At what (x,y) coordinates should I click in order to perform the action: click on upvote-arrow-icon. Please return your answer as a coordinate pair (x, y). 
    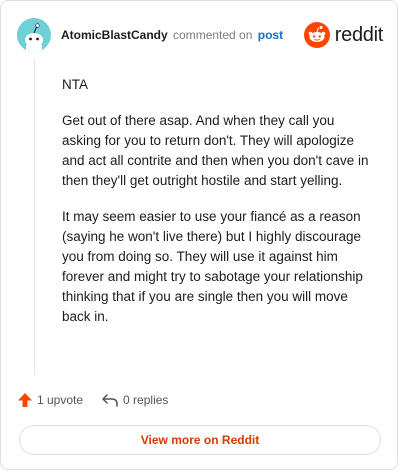
    Looking at the image, I should click on (25, 400).